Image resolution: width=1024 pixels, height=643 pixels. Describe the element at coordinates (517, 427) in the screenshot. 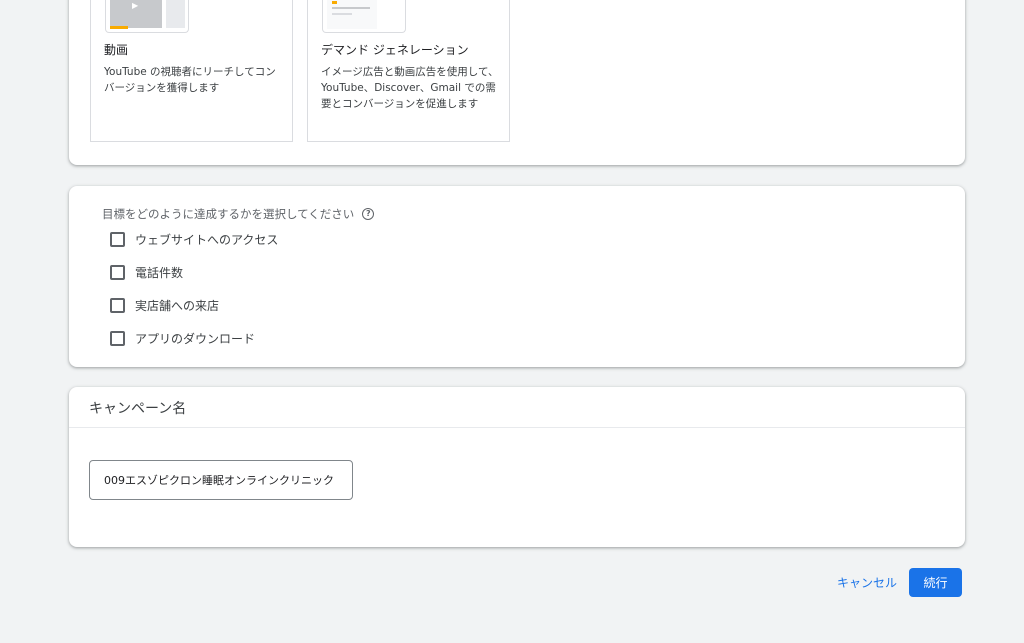

I see `divider` at that location.